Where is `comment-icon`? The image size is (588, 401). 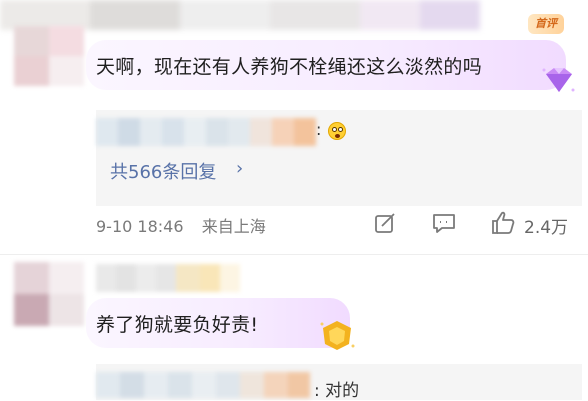
comment-icon is located at coordinates (444, 223).